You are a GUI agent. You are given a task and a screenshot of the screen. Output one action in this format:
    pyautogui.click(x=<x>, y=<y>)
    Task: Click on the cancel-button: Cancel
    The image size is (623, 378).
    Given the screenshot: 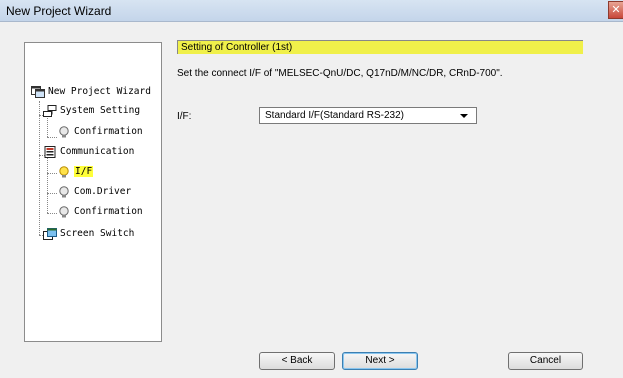 What is the action you would take?
    pyautogui.click(x=545, y=361)
    